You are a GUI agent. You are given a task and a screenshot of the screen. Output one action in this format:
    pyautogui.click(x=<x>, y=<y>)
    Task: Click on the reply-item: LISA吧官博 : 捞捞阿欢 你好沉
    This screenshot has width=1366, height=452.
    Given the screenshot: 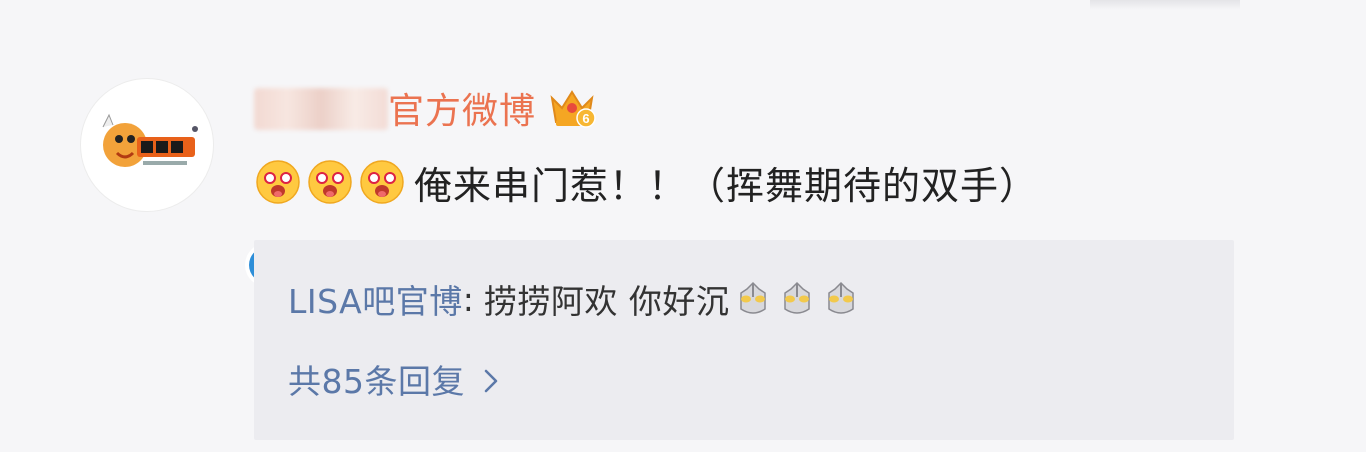 What is the action you would take?
    pyautogui.click(x=574, y=299)
    